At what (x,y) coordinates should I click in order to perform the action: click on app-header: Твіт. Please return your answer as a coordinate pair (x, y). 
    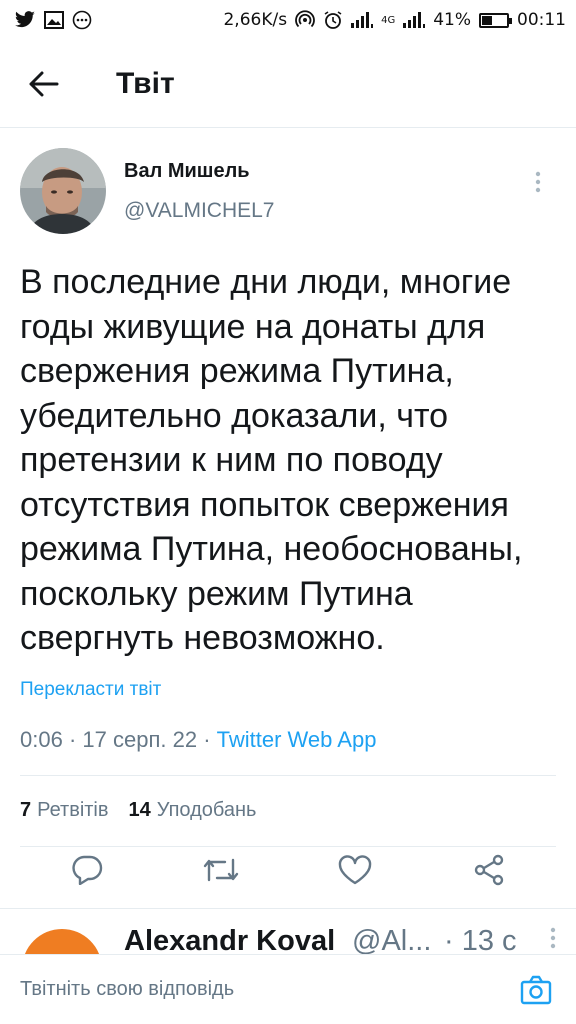
    Looking at the image, I should click on (288, 84).